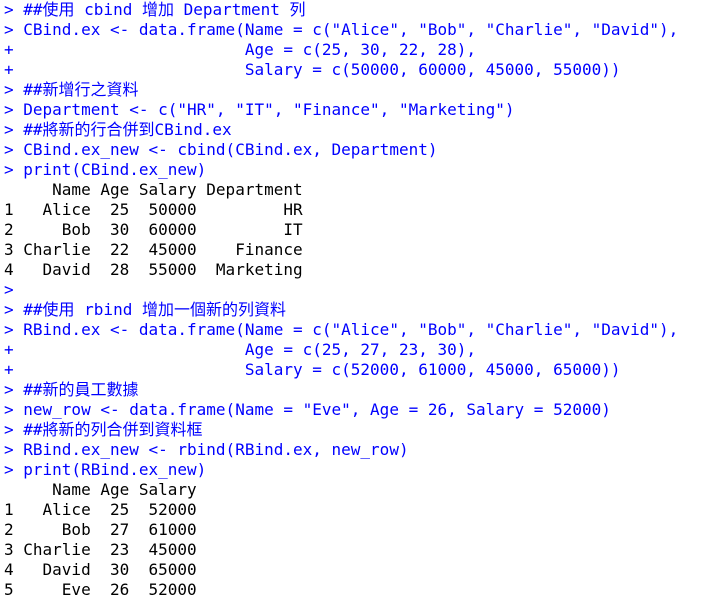  I want to click on console-command-line: >, so click(360, 290).